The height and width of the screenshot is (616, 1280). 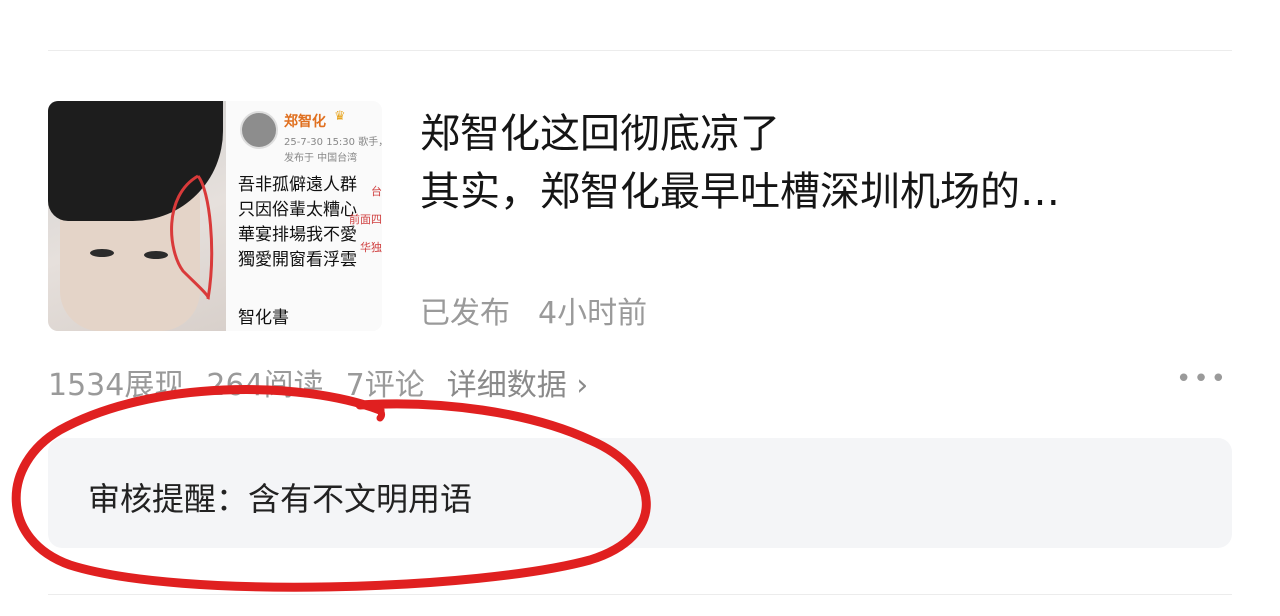 What do you see at coordinates (1202, 379) in the screenshot?
I see `more-options-button: •••` at bounding box center [1202, 379].